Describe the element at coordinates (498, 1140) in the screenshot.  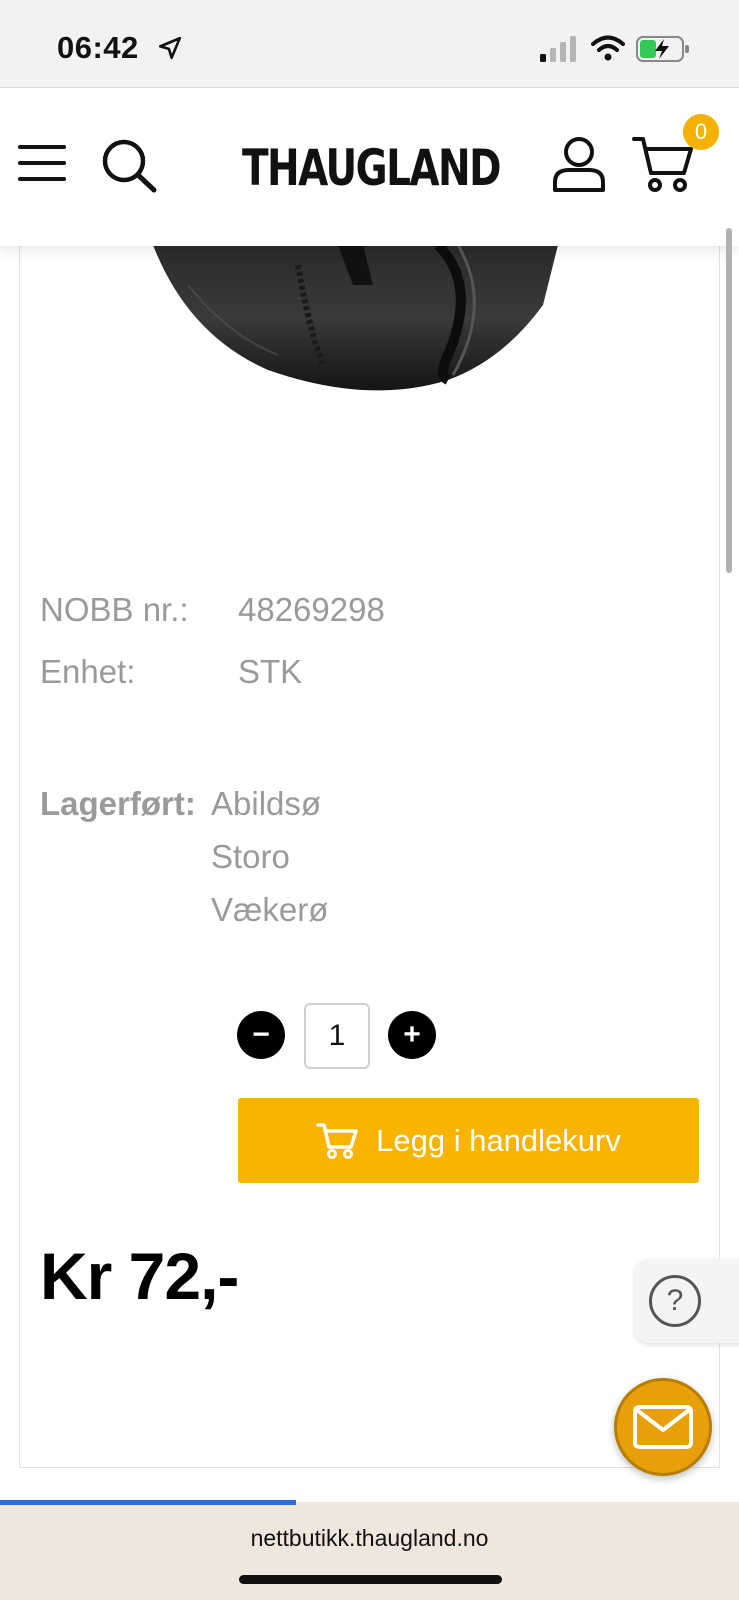
I see `add-to-cart-label: Legg i handlekurv` at that location.